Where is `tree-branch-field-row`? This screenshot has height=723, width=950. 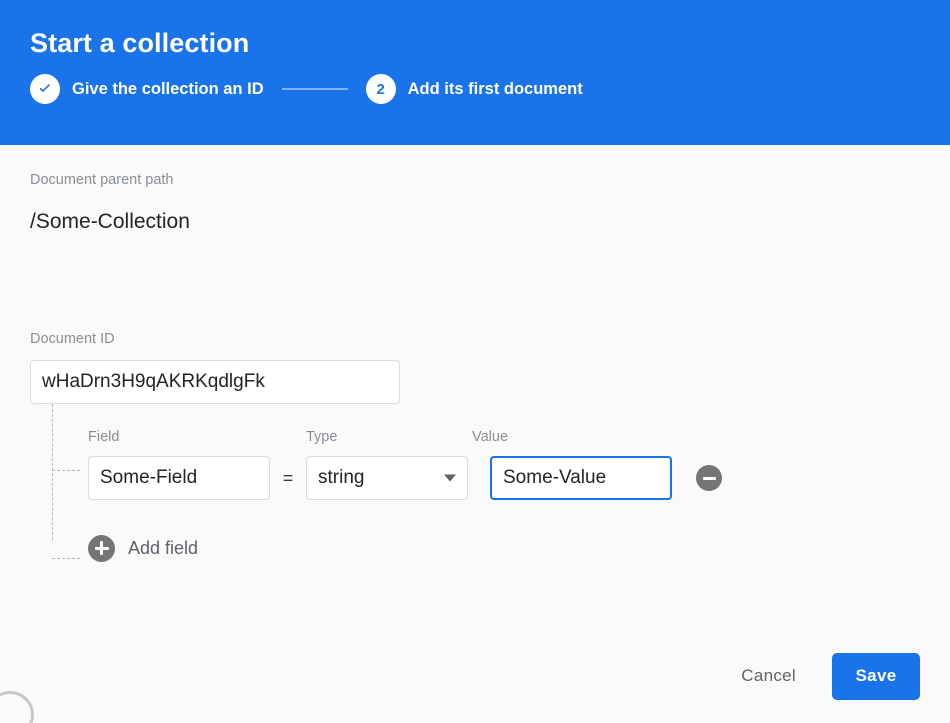 tree-branch-field-row is located at coordinates (66, 470).